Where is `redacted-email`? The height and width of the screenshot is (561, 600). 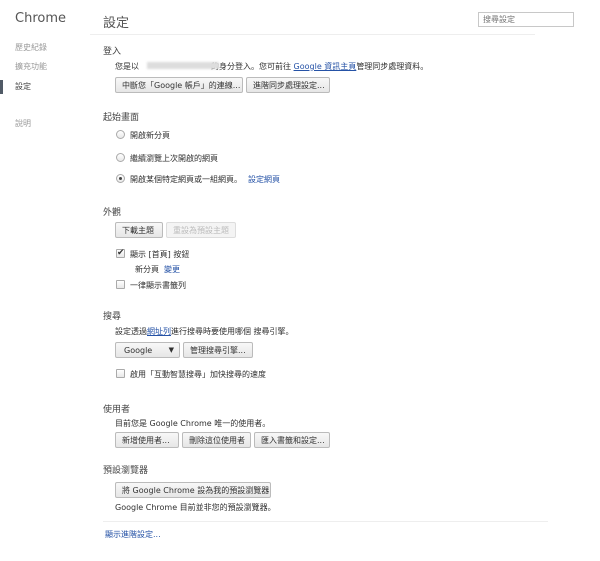
redacted-email is located at coordinates (183, 65).